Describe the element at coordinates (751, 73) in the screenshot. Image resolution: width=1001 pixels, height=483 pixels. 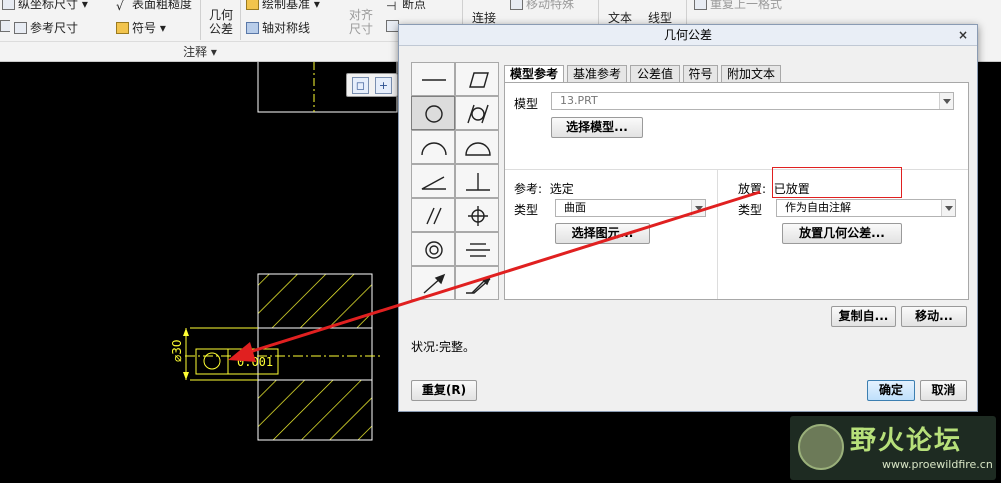
I see `tab-additional-text: 附加文本` at that location.